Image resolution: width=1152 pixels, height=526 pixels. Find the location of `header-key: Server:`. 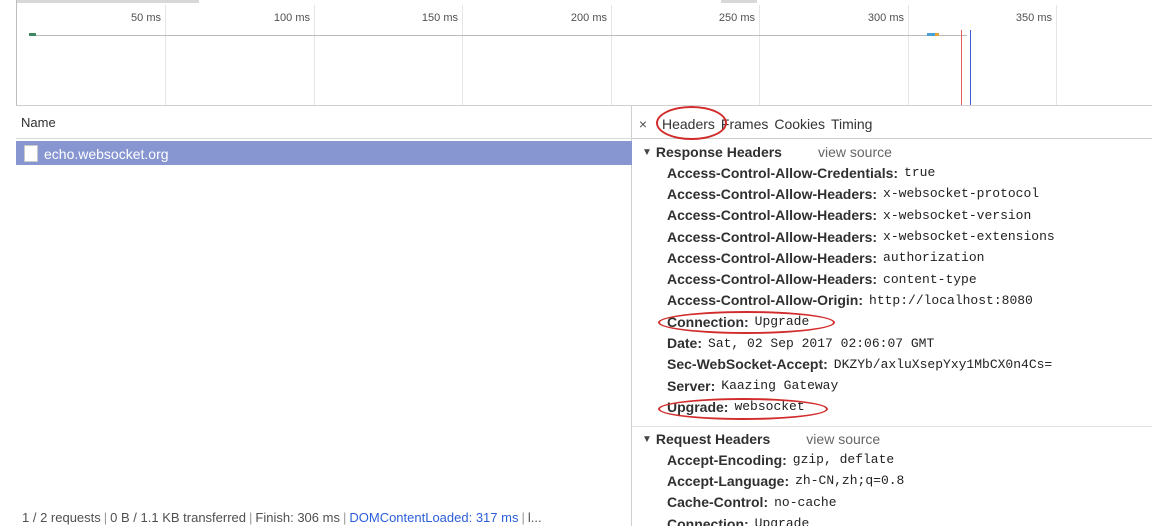

header-key: Server: is located at coordinates (691, 385).